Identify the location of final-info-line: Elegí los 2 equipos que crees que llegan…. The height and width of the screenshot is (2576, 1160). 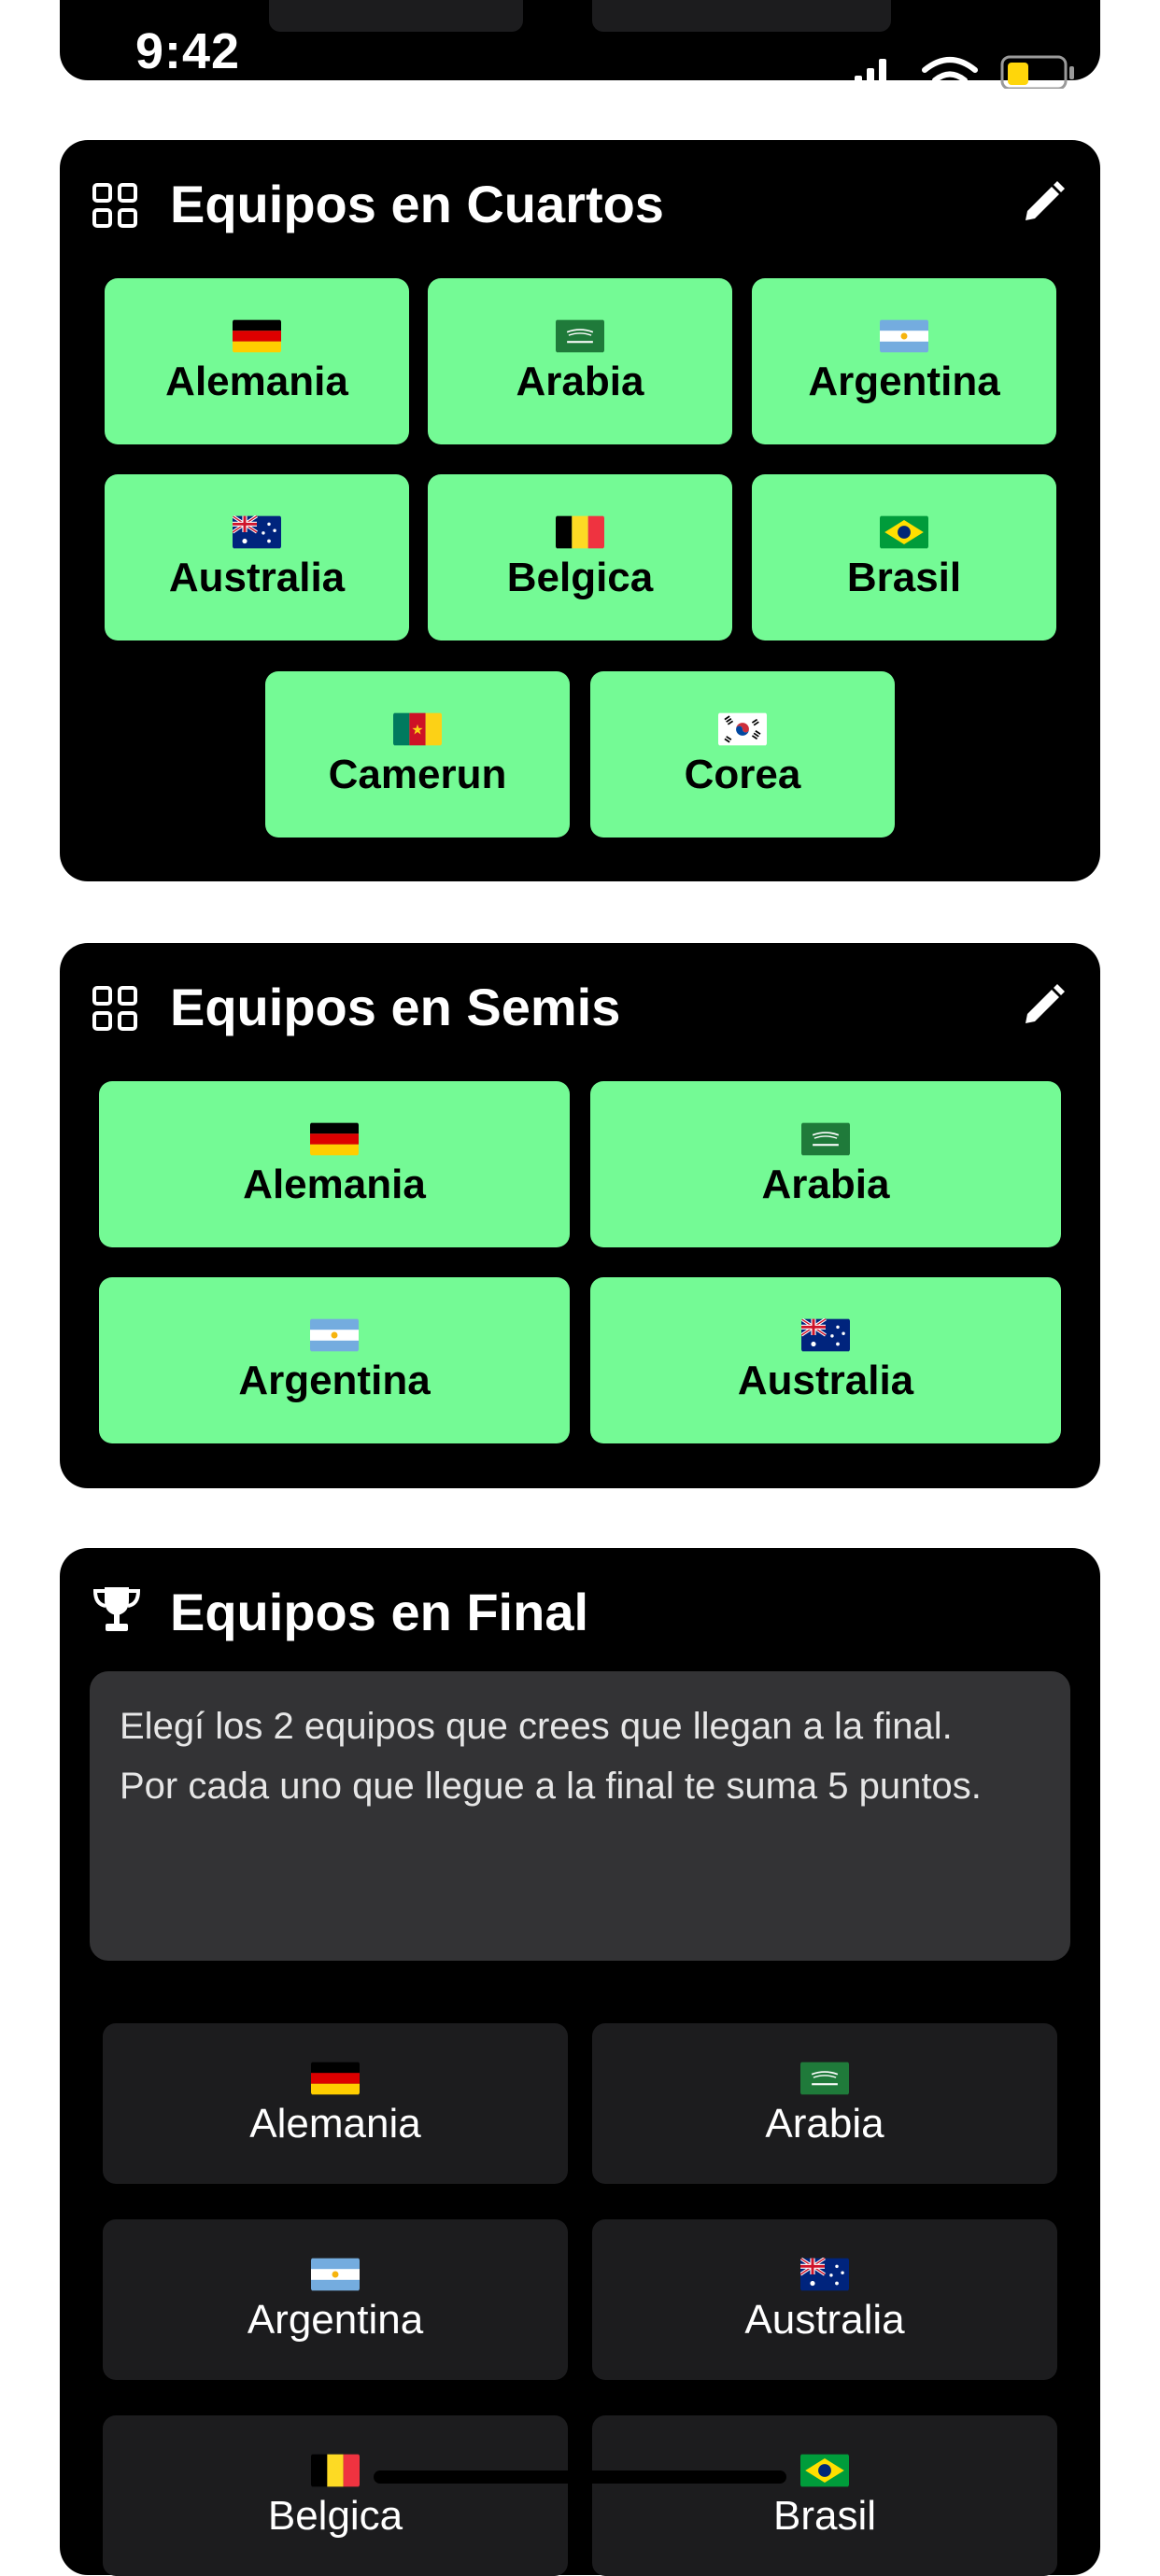
(537, 1726).